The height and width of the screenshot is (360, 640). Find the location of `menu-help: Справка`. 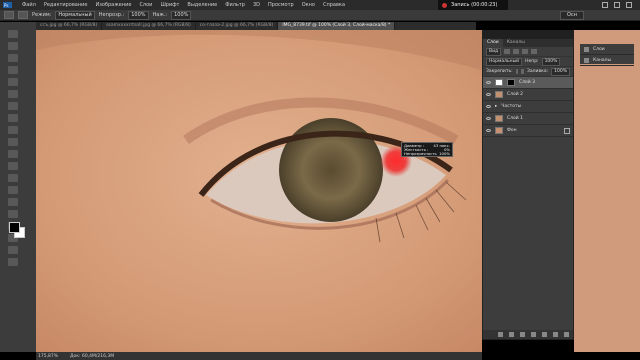

menu-help: Справка is located at coordinates (334, 5).